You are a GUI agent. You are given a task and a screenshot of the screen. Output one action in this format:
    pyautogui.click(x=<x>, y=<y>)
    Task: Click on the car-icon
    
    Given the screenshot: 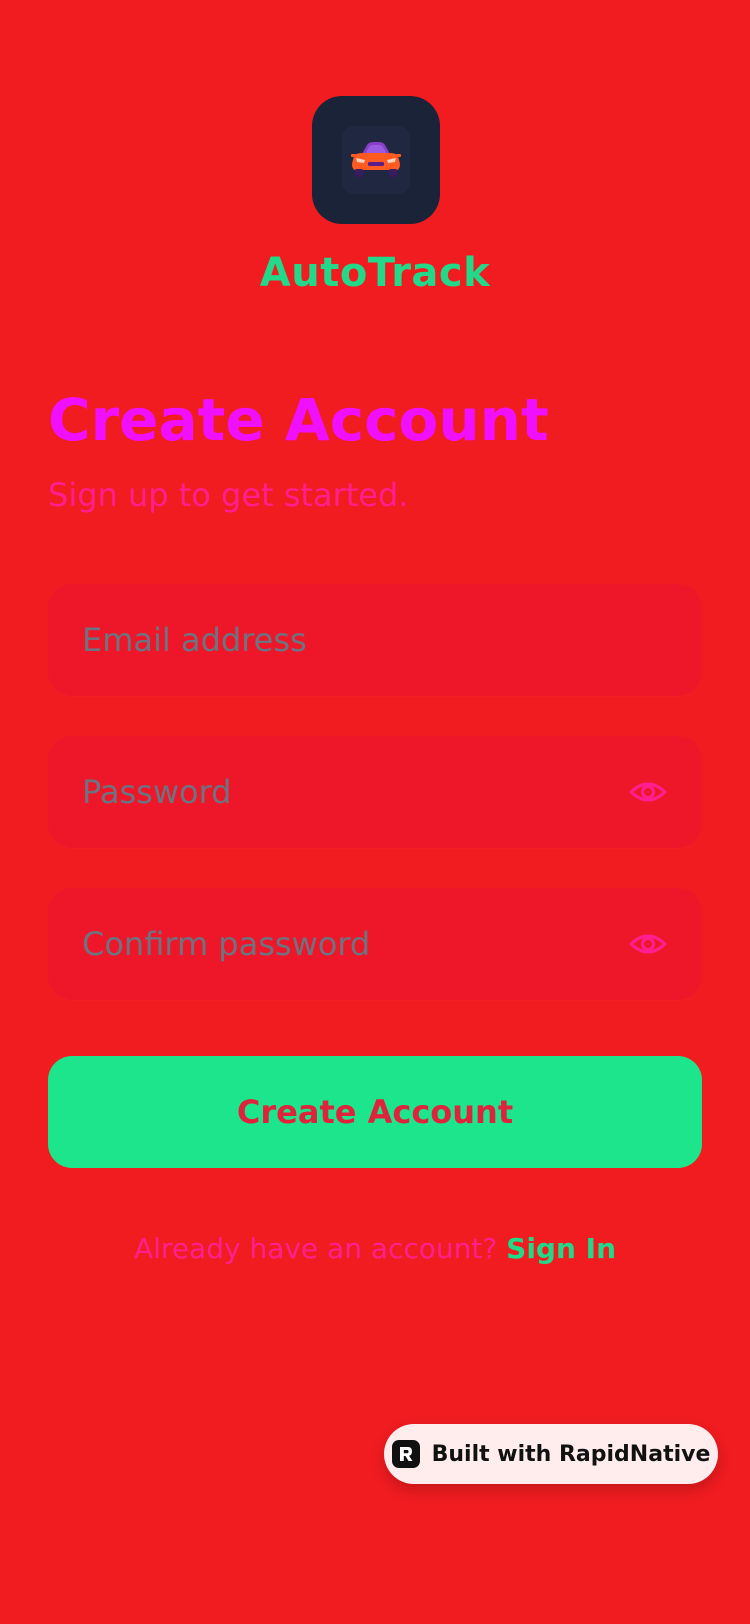 What is the action you would take?
    pyautogui.click(x=376, y=159)
    